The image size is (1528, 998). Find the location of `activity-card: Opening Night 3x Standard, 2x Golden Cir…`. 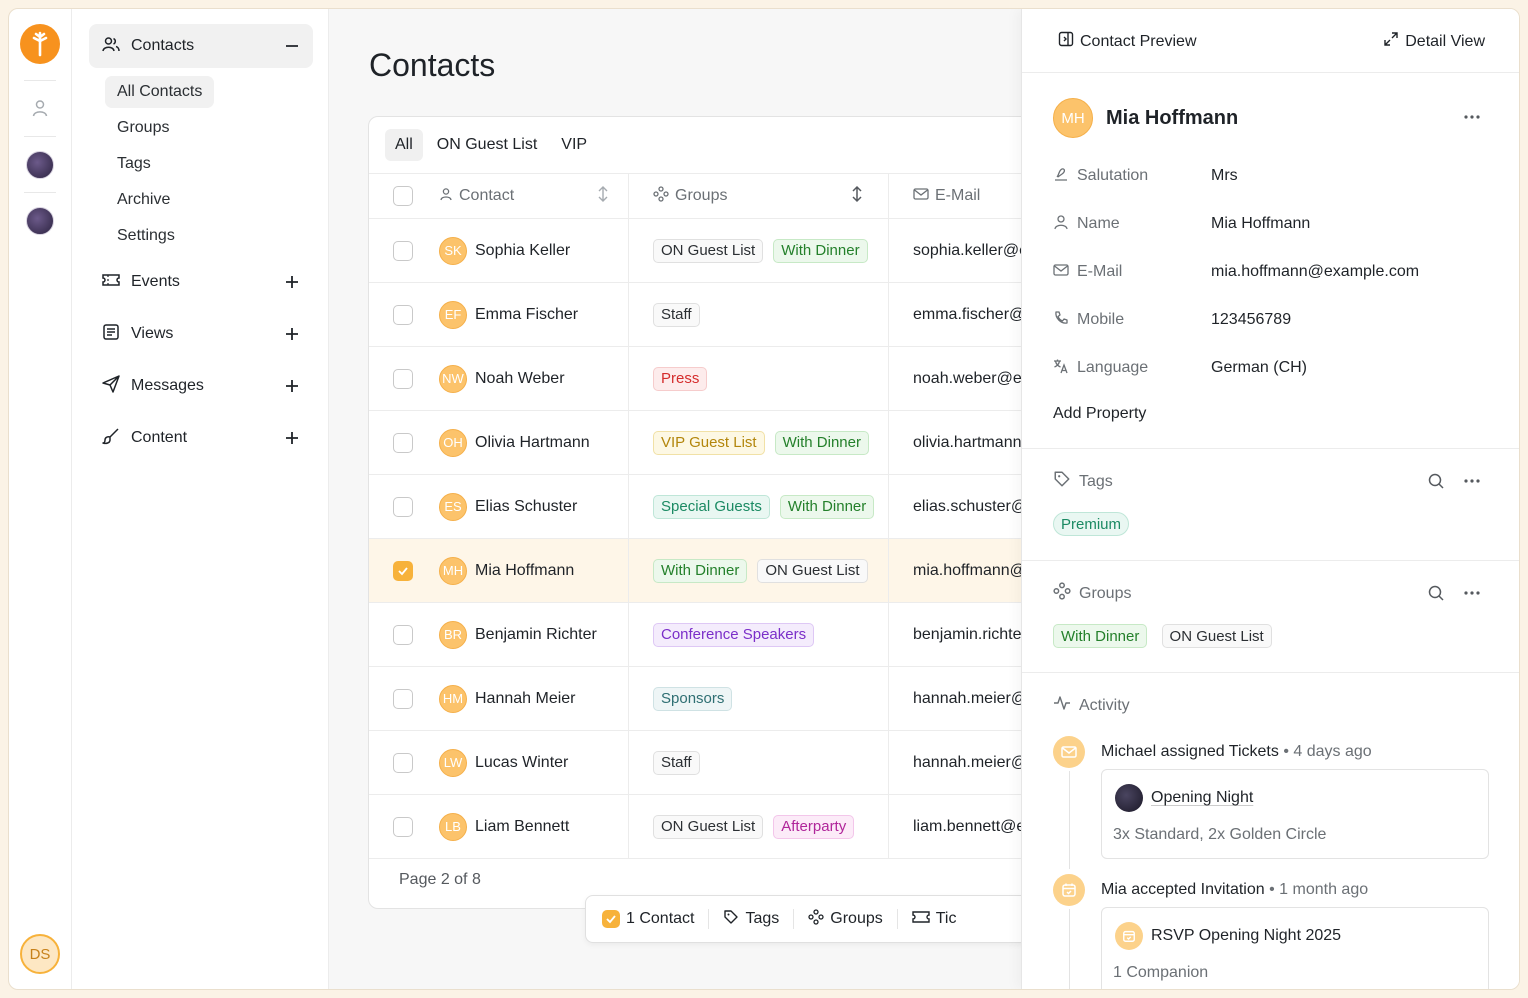

activity-card: Opening Night 3x Standard, 2x Golden Cir… is located at coordinates (1295, 814).